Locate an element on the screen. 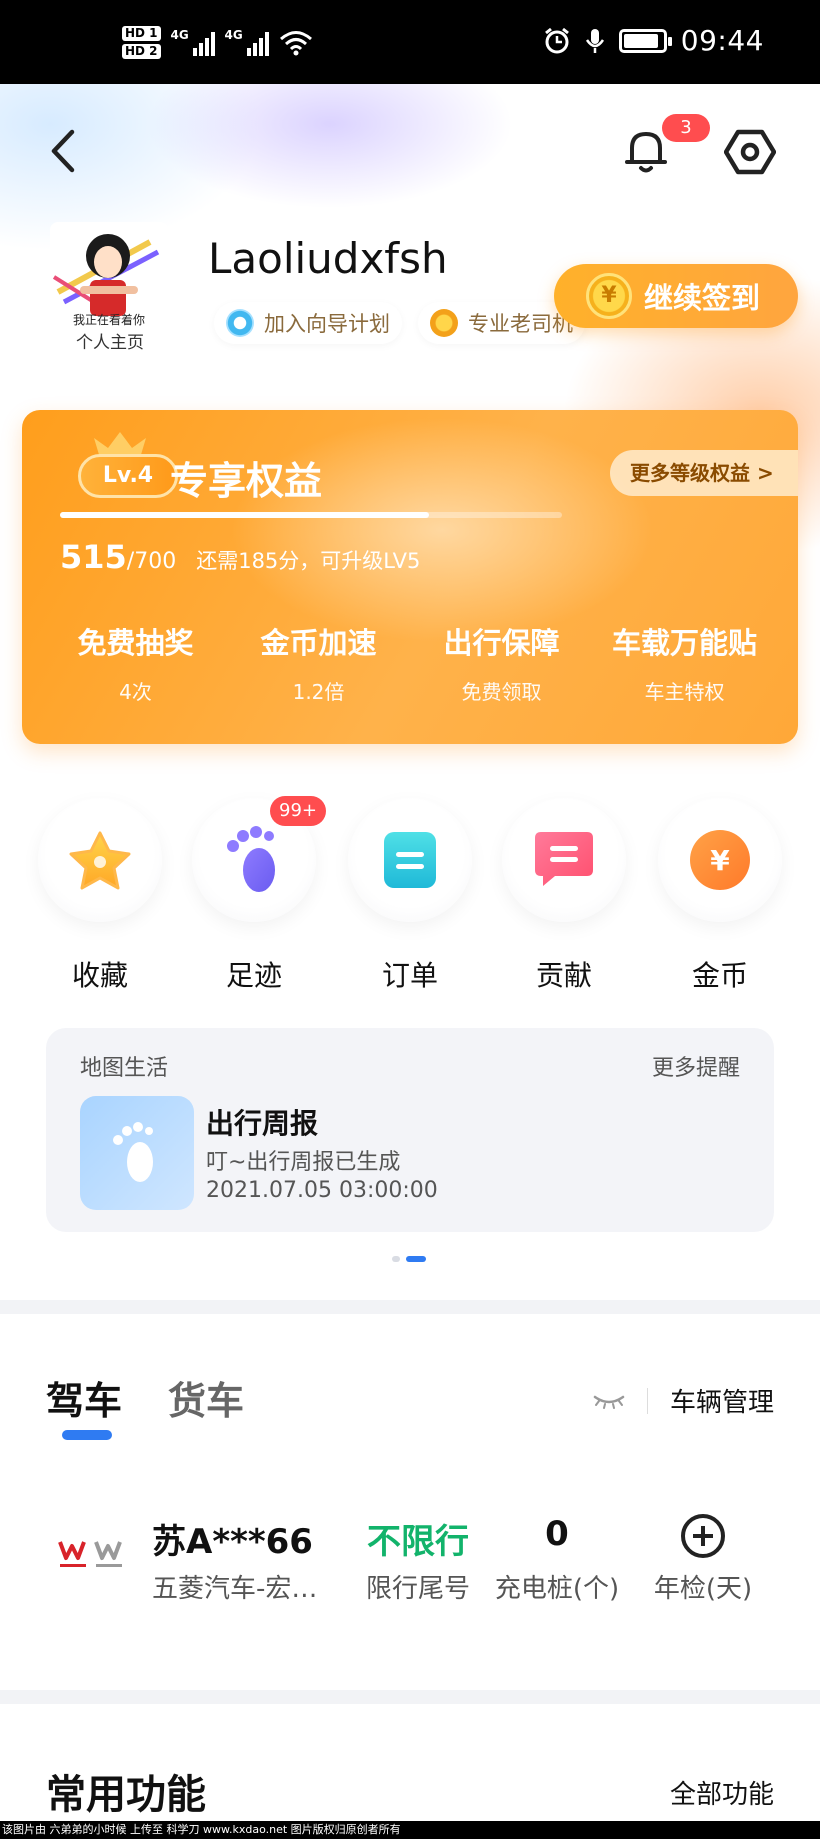 Image resolution: width=820 pixels, height=1839 pixels. coins-button: ¥ 金币 is located at coordinates (720, 896).